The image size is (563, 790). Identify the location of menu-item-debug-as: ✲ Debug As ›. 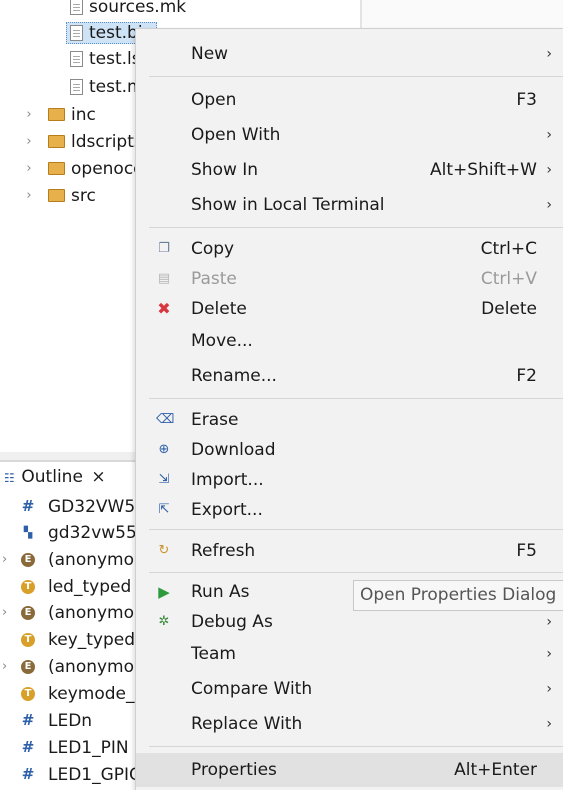
(349, 622).